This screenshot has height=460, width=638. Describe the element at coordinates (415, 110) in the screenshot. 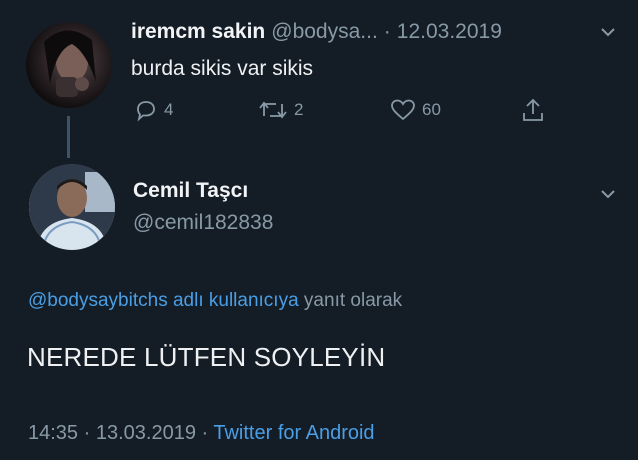

I see `like-action: 60` at that location.